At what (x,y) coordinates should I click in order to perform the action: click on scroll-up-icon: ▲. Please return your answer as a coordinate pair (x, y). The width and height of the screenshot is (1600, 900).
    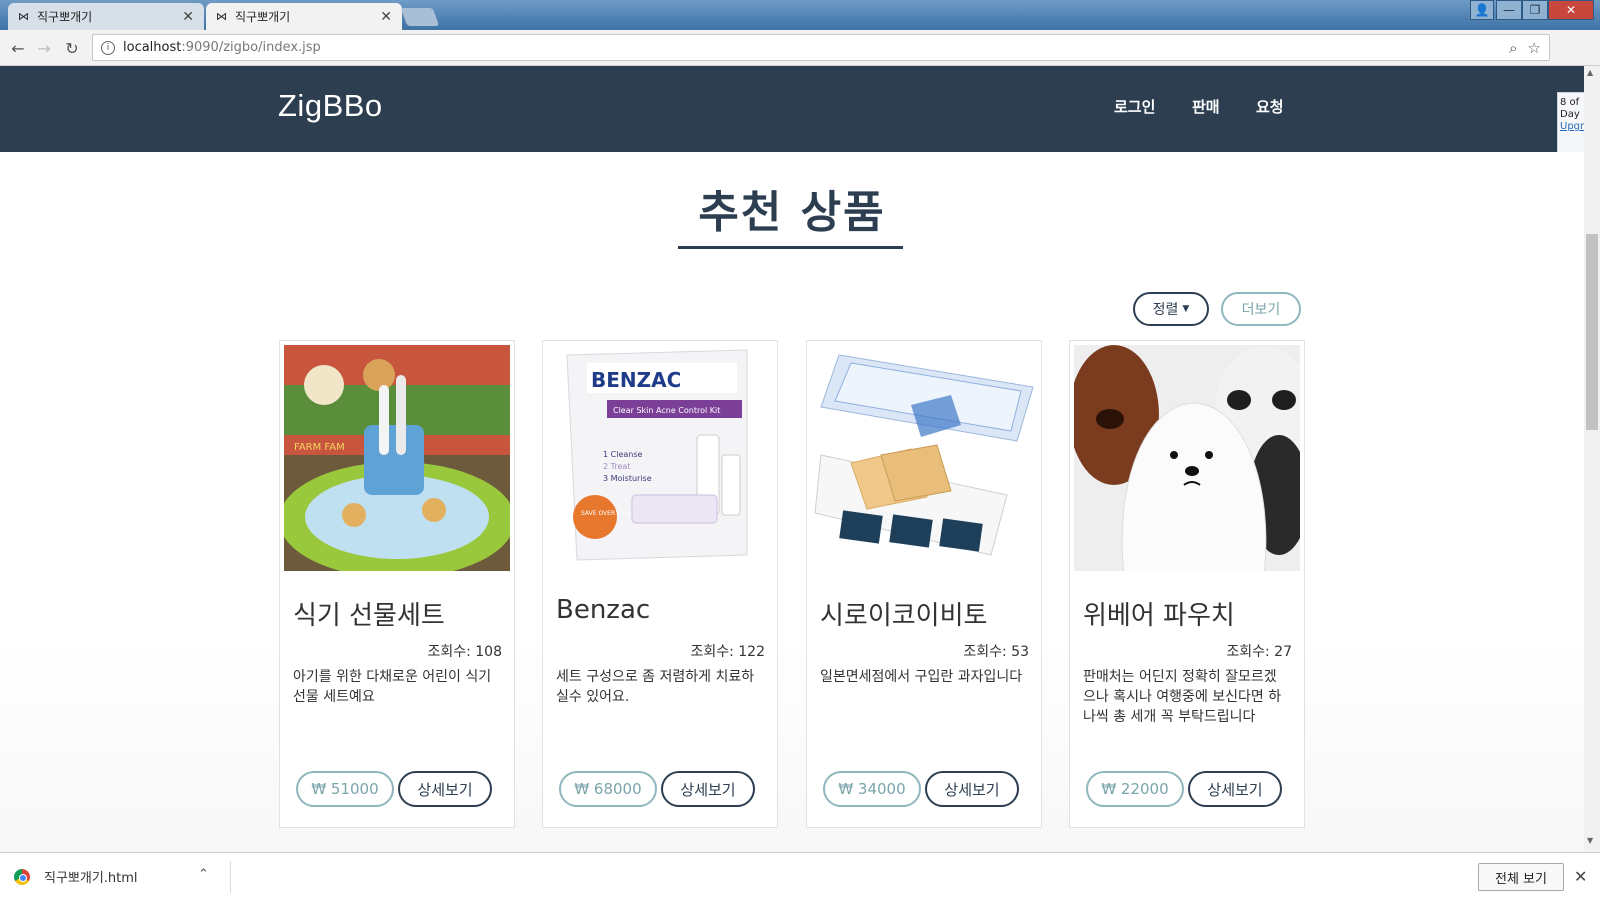
    Looking at the image, I should click on (1590, 72).